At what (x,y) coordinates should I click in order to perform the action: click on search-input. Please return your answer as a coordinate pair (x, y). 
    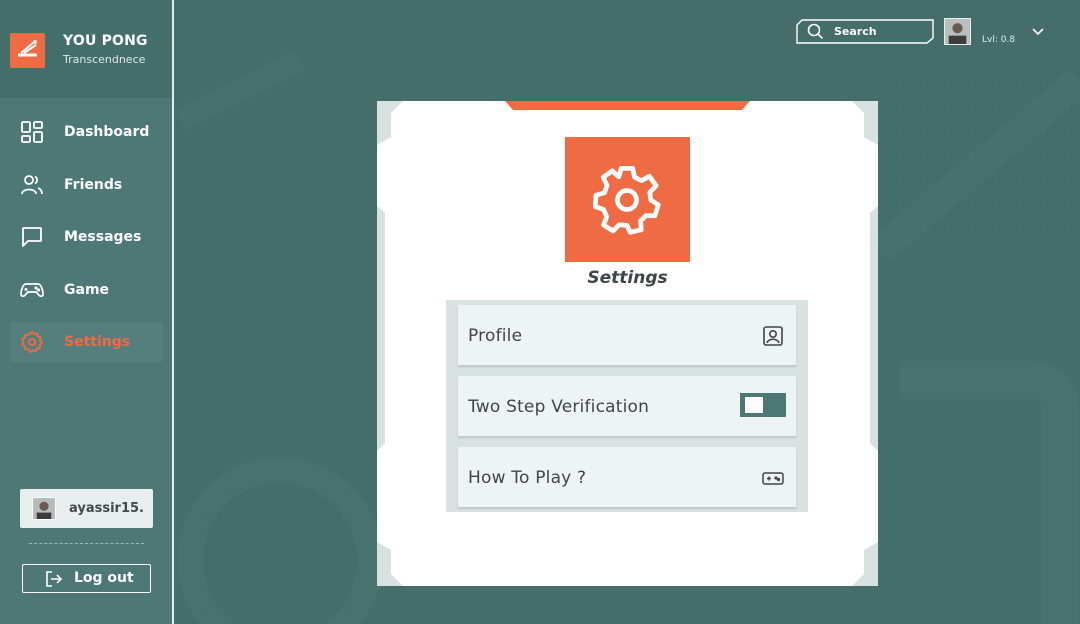
    Looking at the image, I should click on (879, 31).